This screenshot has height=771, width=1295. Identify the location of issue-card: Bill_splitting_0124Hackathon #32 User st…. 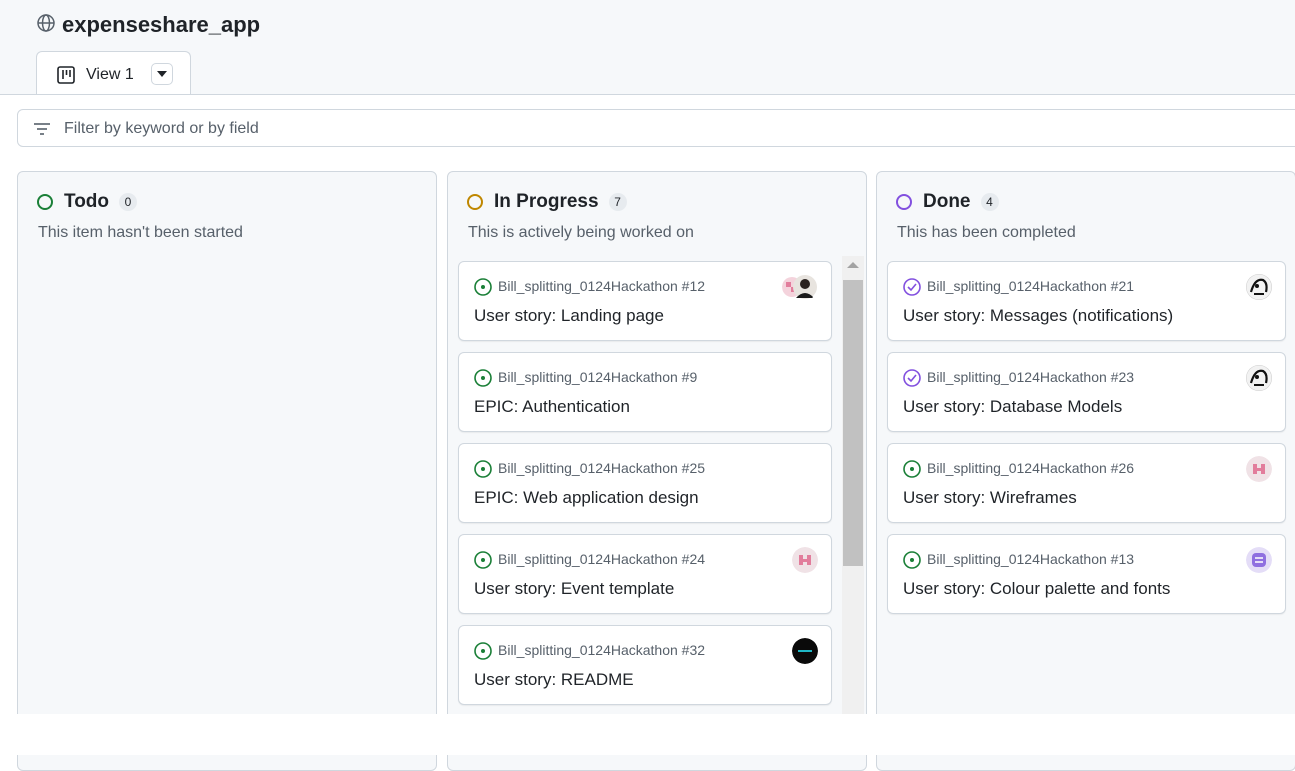
(645, 665).